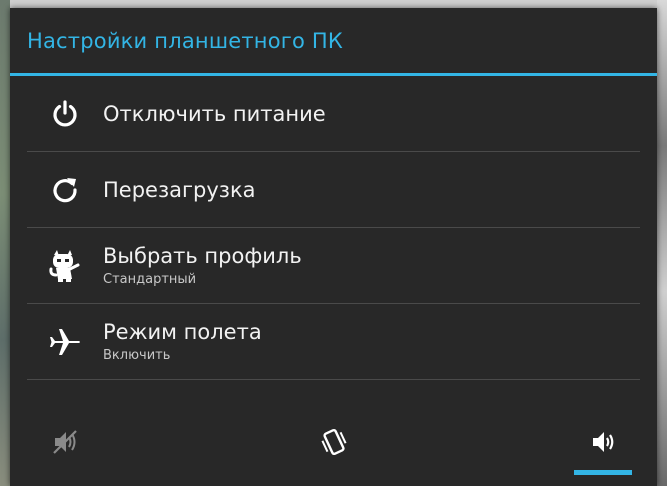 The image size is (667, 486). I want to click on menu-item-text: Выбрать профиль Стандартный, so click(202, 266).